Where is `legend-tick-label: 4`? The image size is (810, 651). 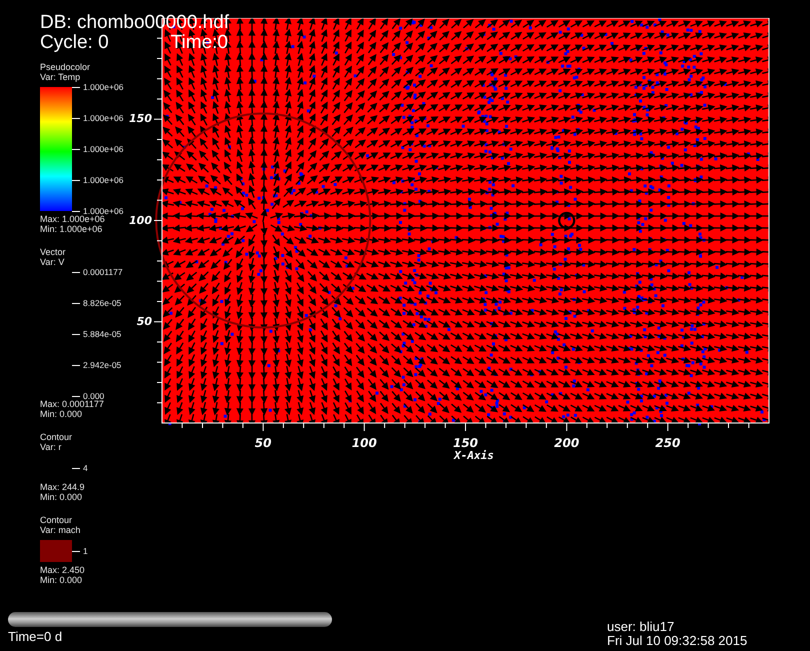
legend-tick-label: 4 is located at coordinates (80, 468).